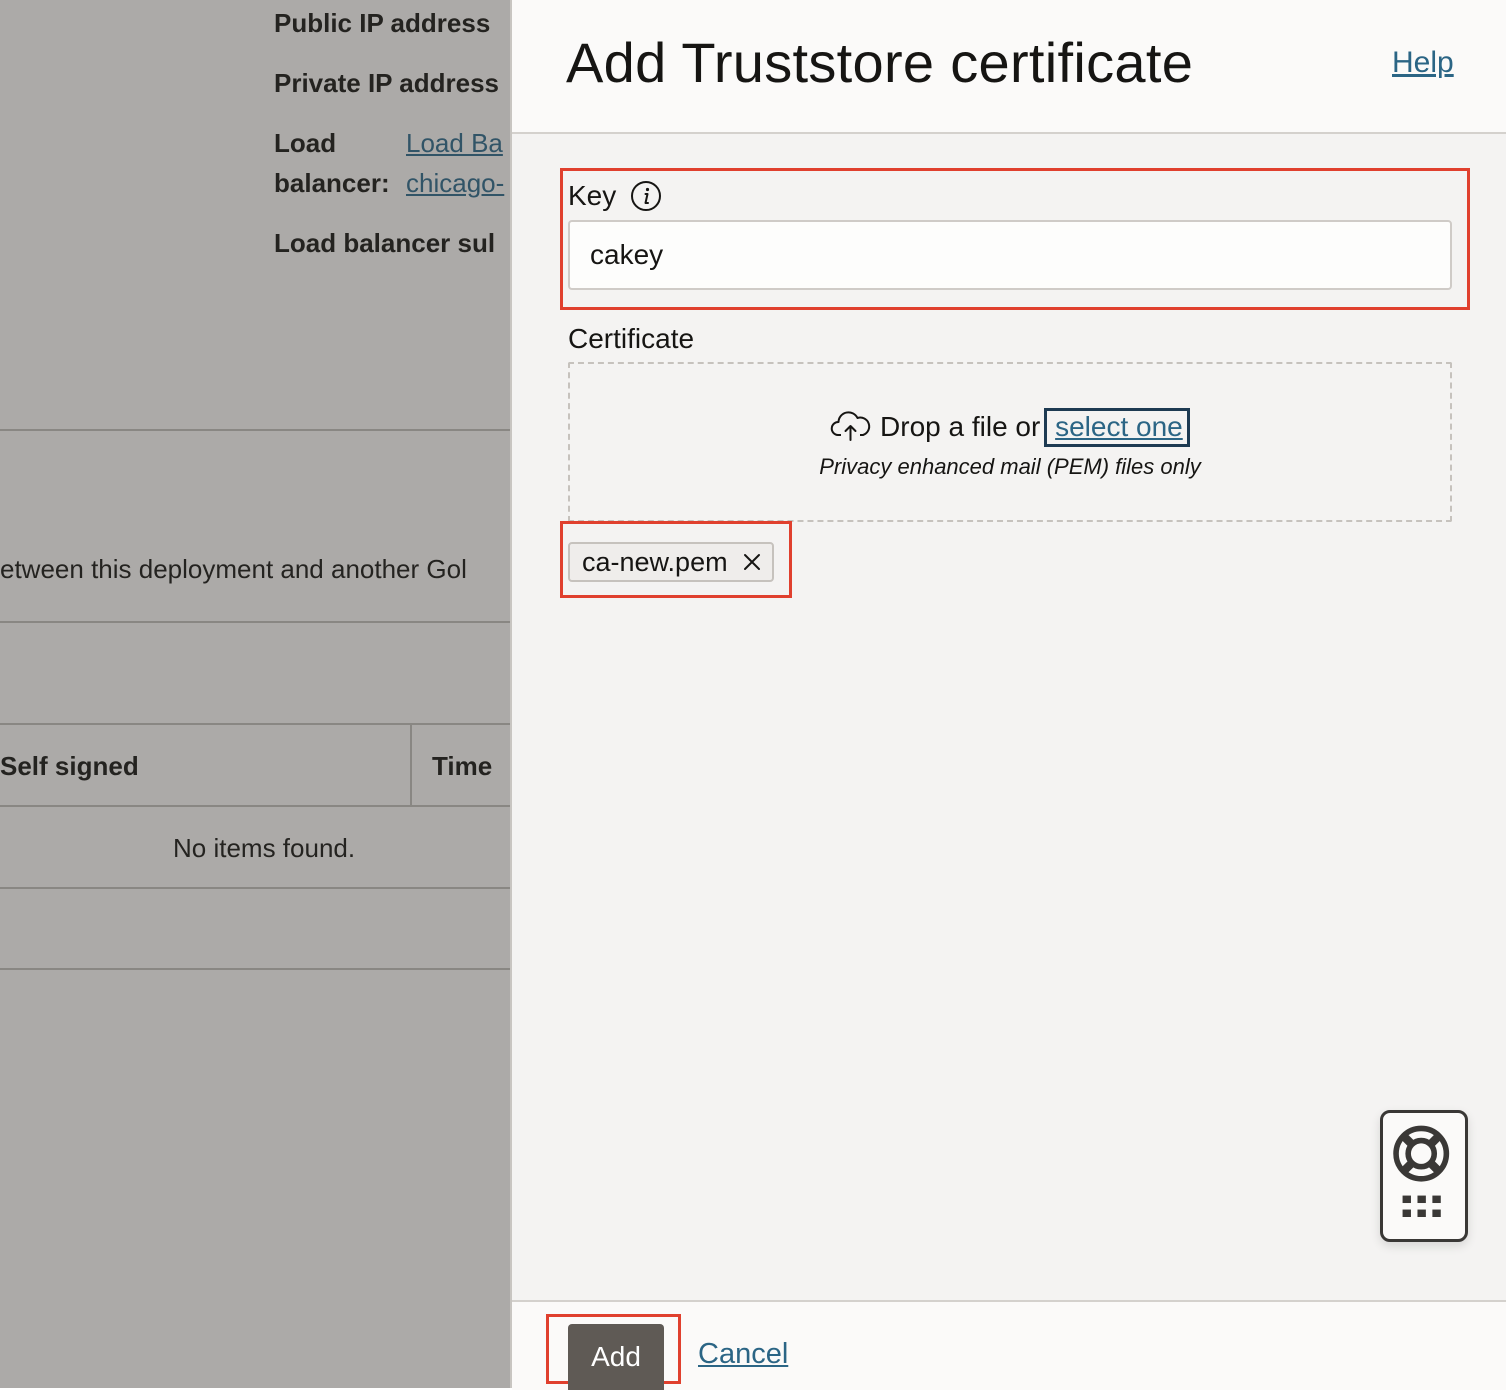 The height and width of the screenshot is (1390, 1506). What do you see at coordinates (1010, 466) in the screenshot?
I see `file-type-hint: Privacy enhanced mail (PEM) files only` at bounding box center [1010, 466].